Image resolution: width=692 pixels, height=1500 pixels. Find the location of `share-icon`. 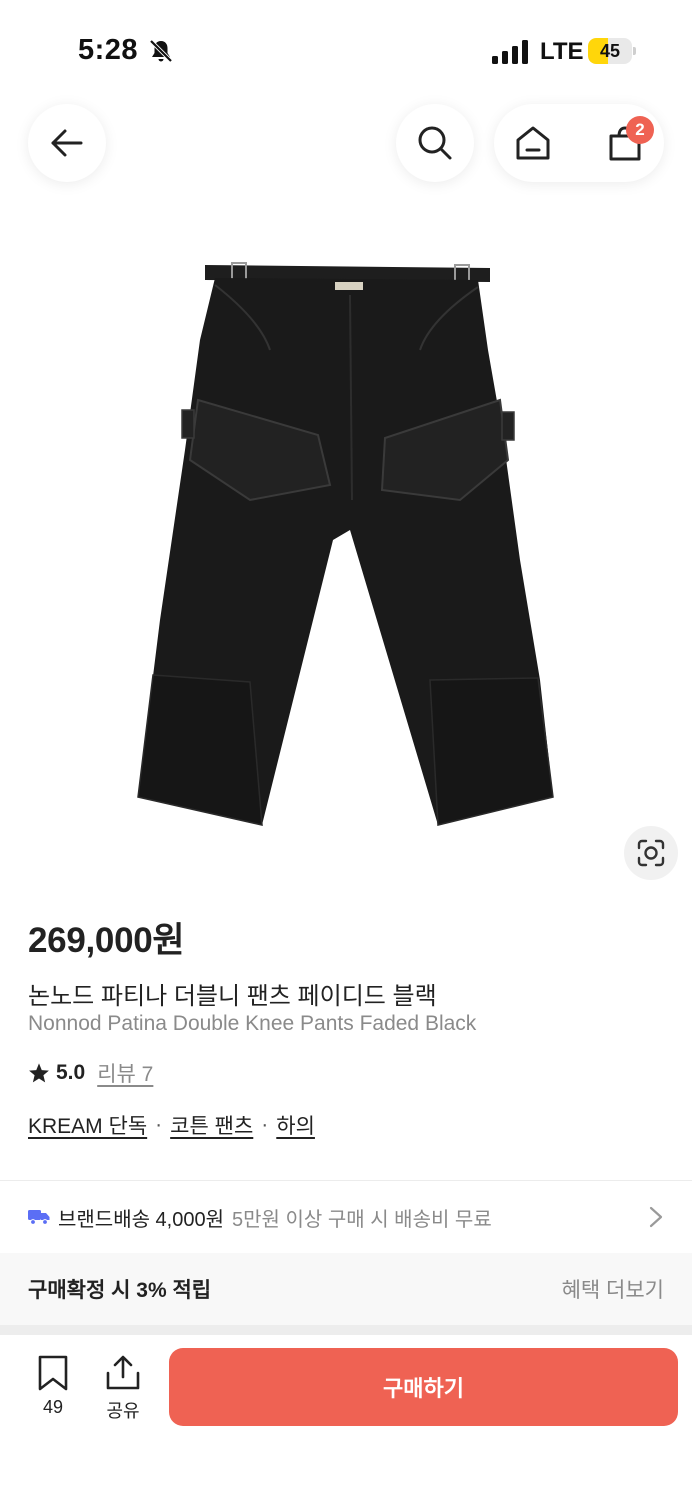

share-icon is located at coordinates (123, 1372).